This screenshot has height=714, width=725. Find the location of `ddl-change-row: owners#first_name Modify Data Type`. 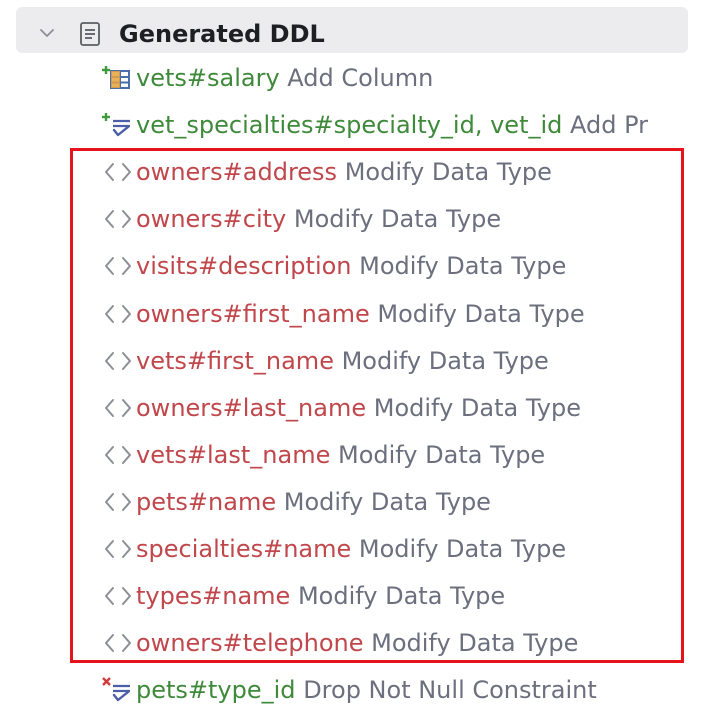

ddl-change-row: owners#first_name Modify Data Type is located at coordinates (342, 314).